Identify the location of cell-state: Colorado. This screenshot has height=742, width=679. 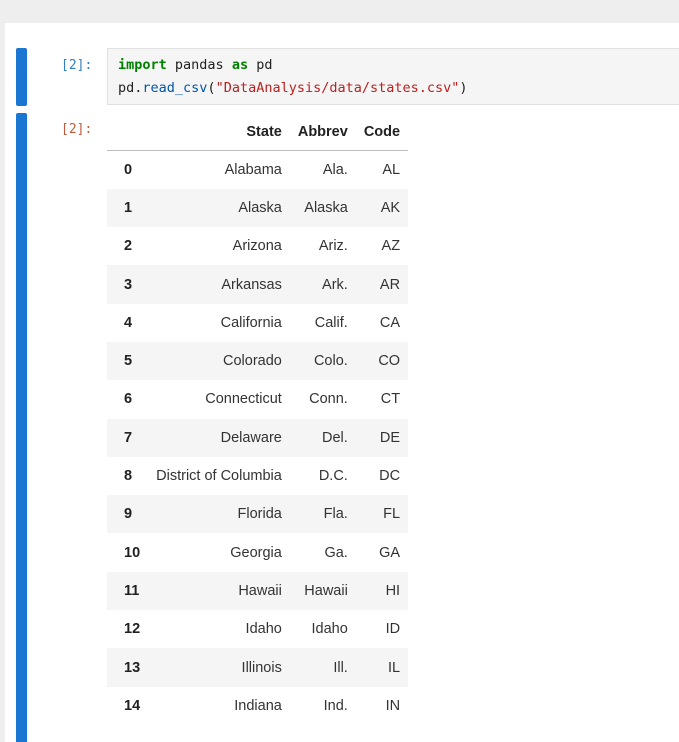
(252, 361).